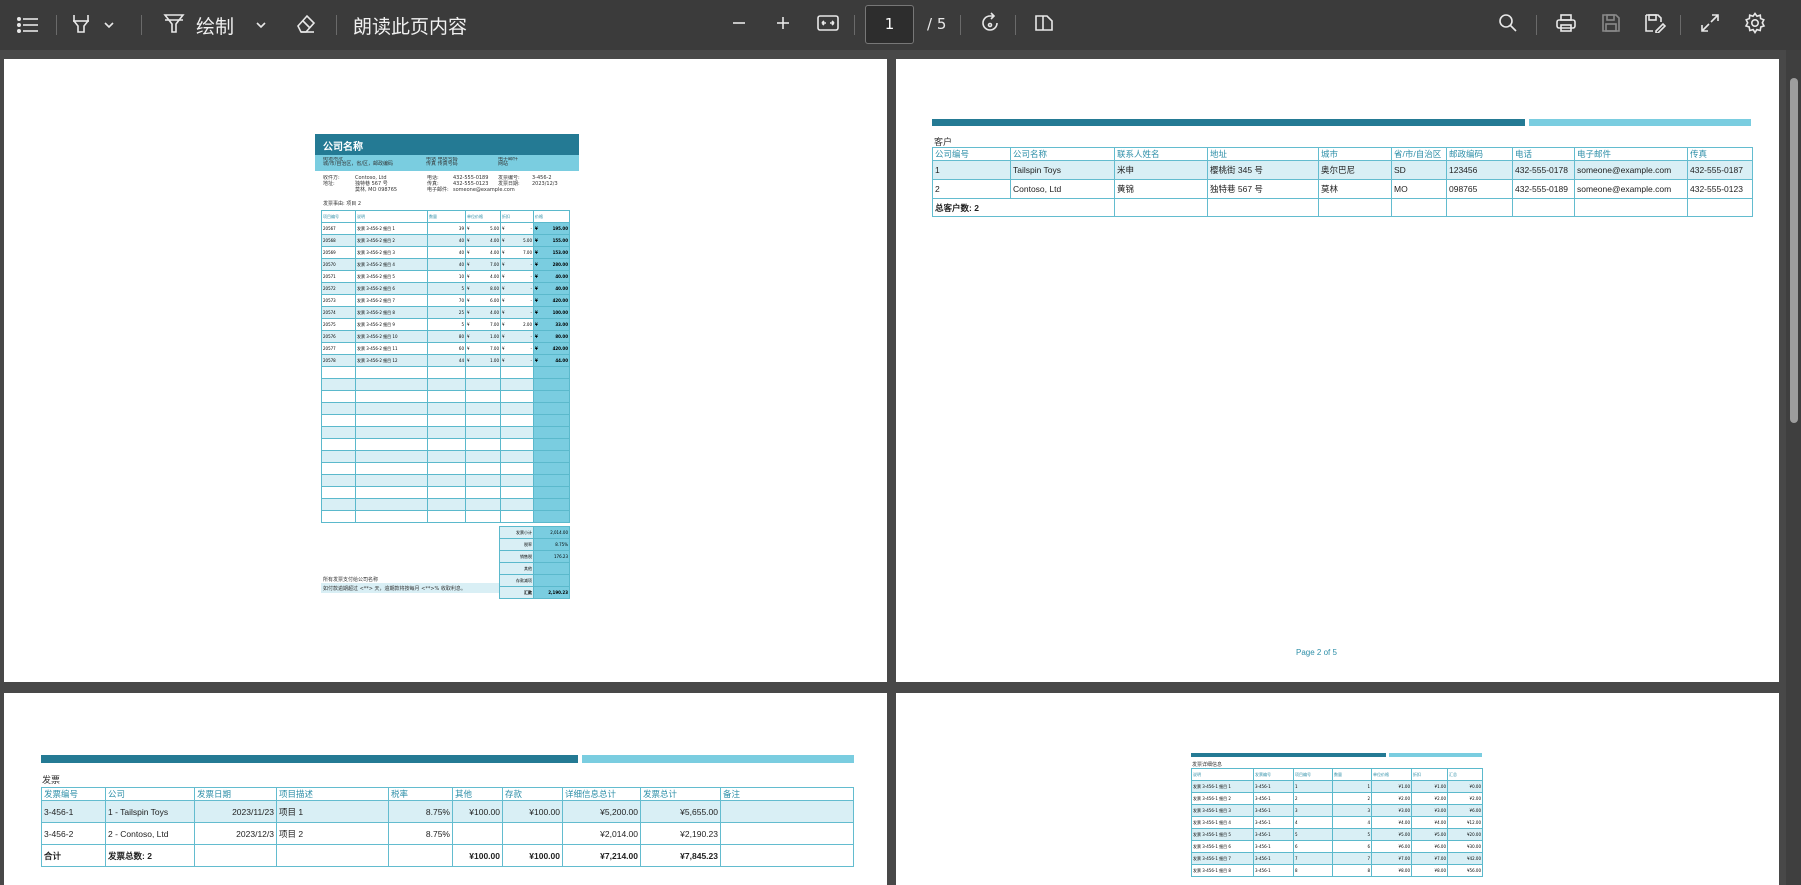 The height and width of the screenshot is (885, 1801). Describe the element at coordinates (150, 833) in the screenshot. I see `invoice-cell: 2 - Contoso, Ltd` at that location.